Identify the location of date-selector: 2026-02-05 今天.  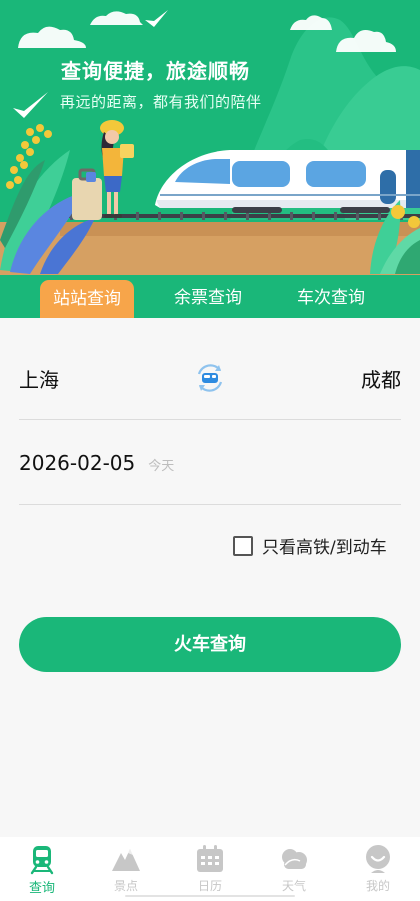
(96, 463).